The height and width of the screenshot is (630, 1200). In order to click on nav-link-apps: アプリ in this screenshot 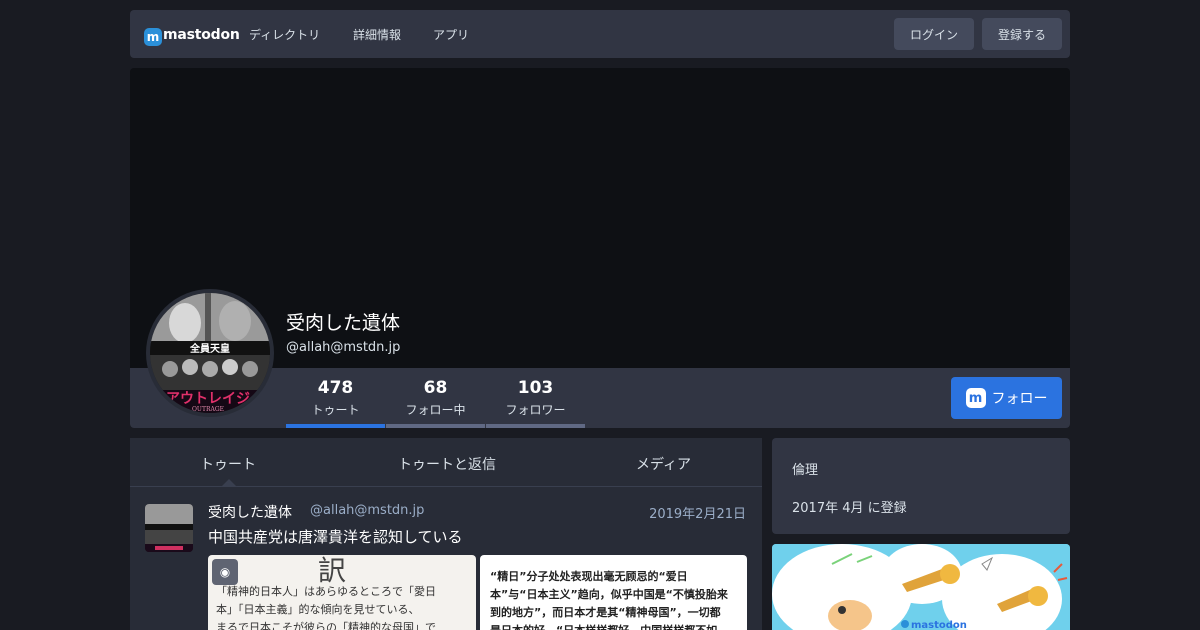, I will do `click(451, 34)`.